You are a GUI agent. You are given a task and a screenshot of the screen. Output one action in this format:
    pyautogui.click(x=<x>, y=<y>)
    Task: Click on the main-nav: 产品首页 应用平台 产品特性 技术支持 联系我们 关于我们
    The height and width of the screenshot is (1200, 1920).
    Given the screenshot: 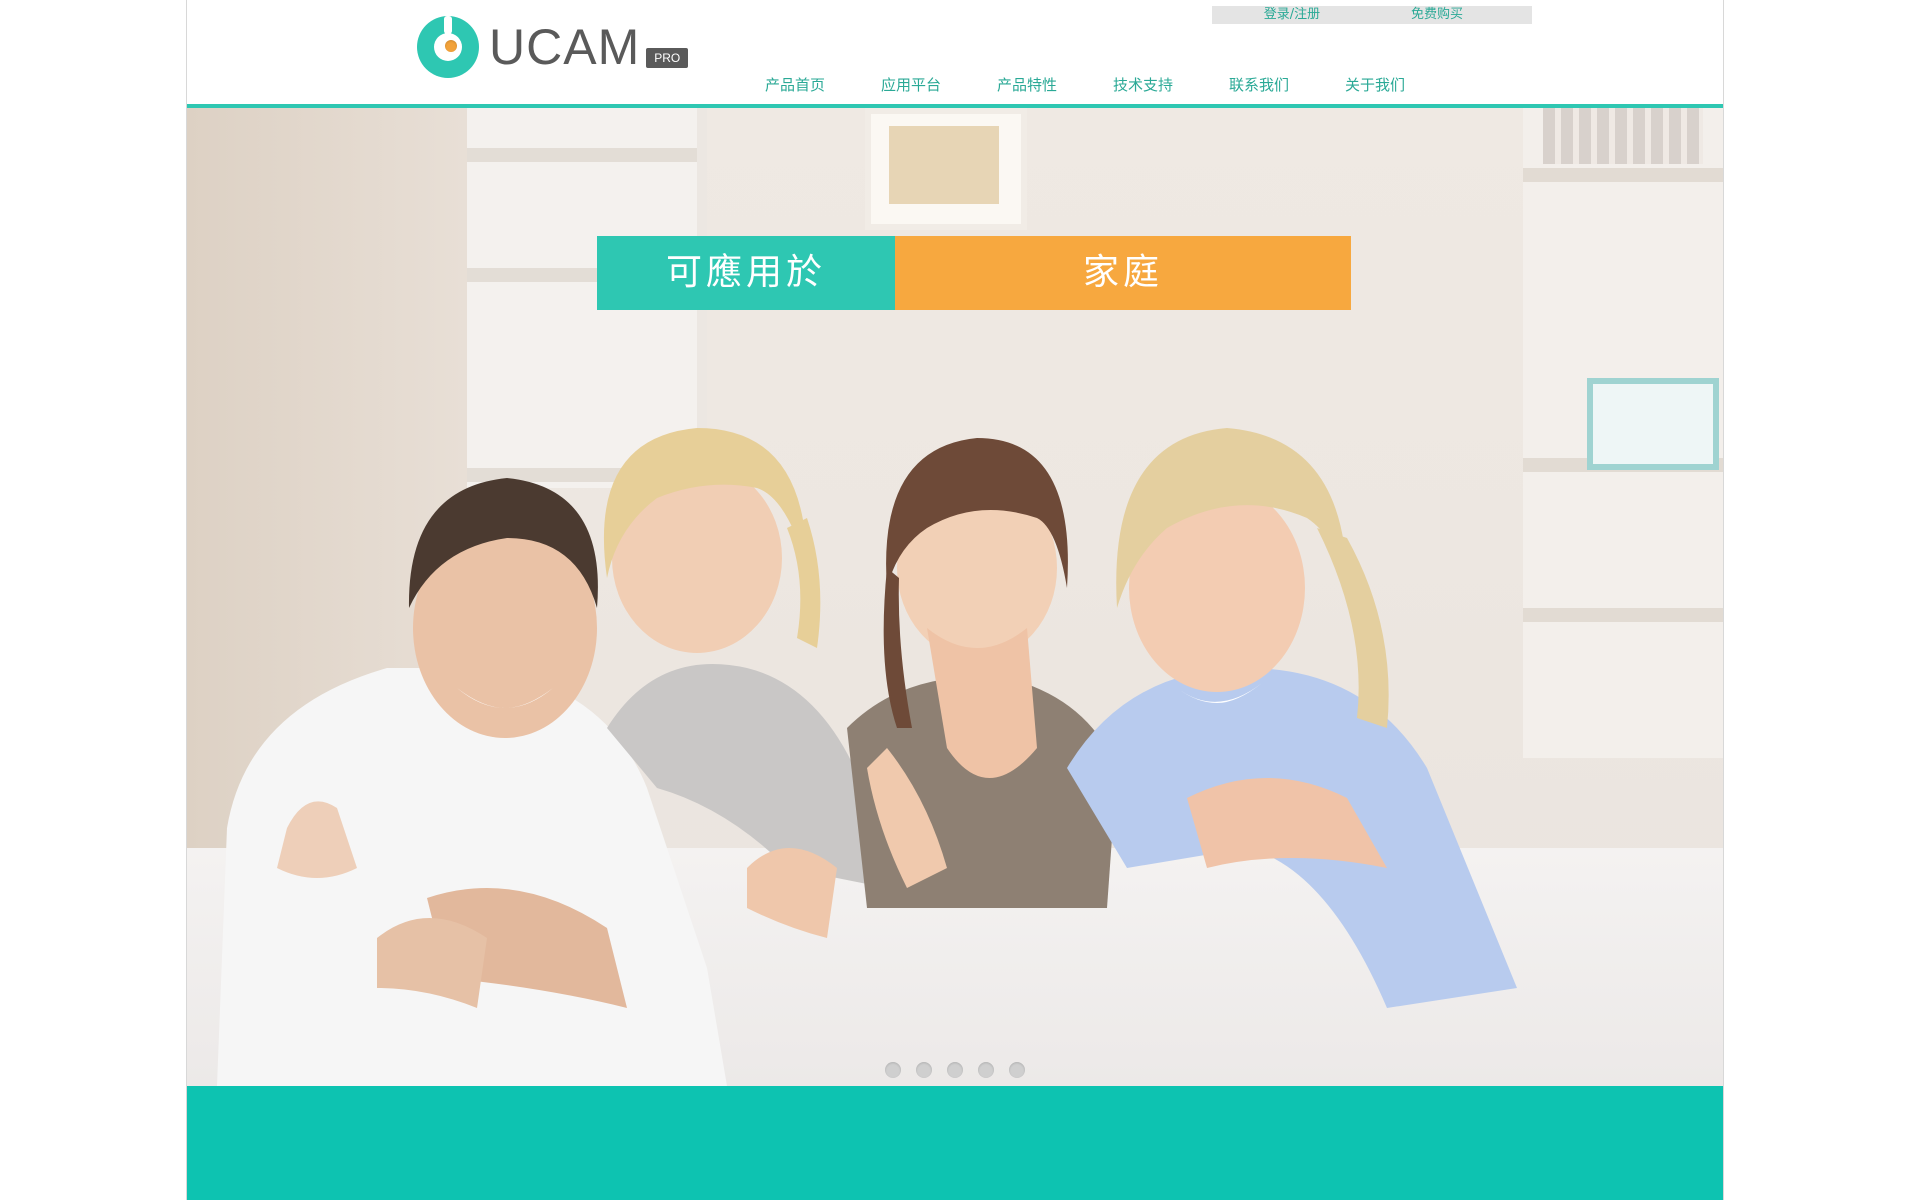 What is the action you would take?
    pyautogui.click(x=1085, y=85)
    